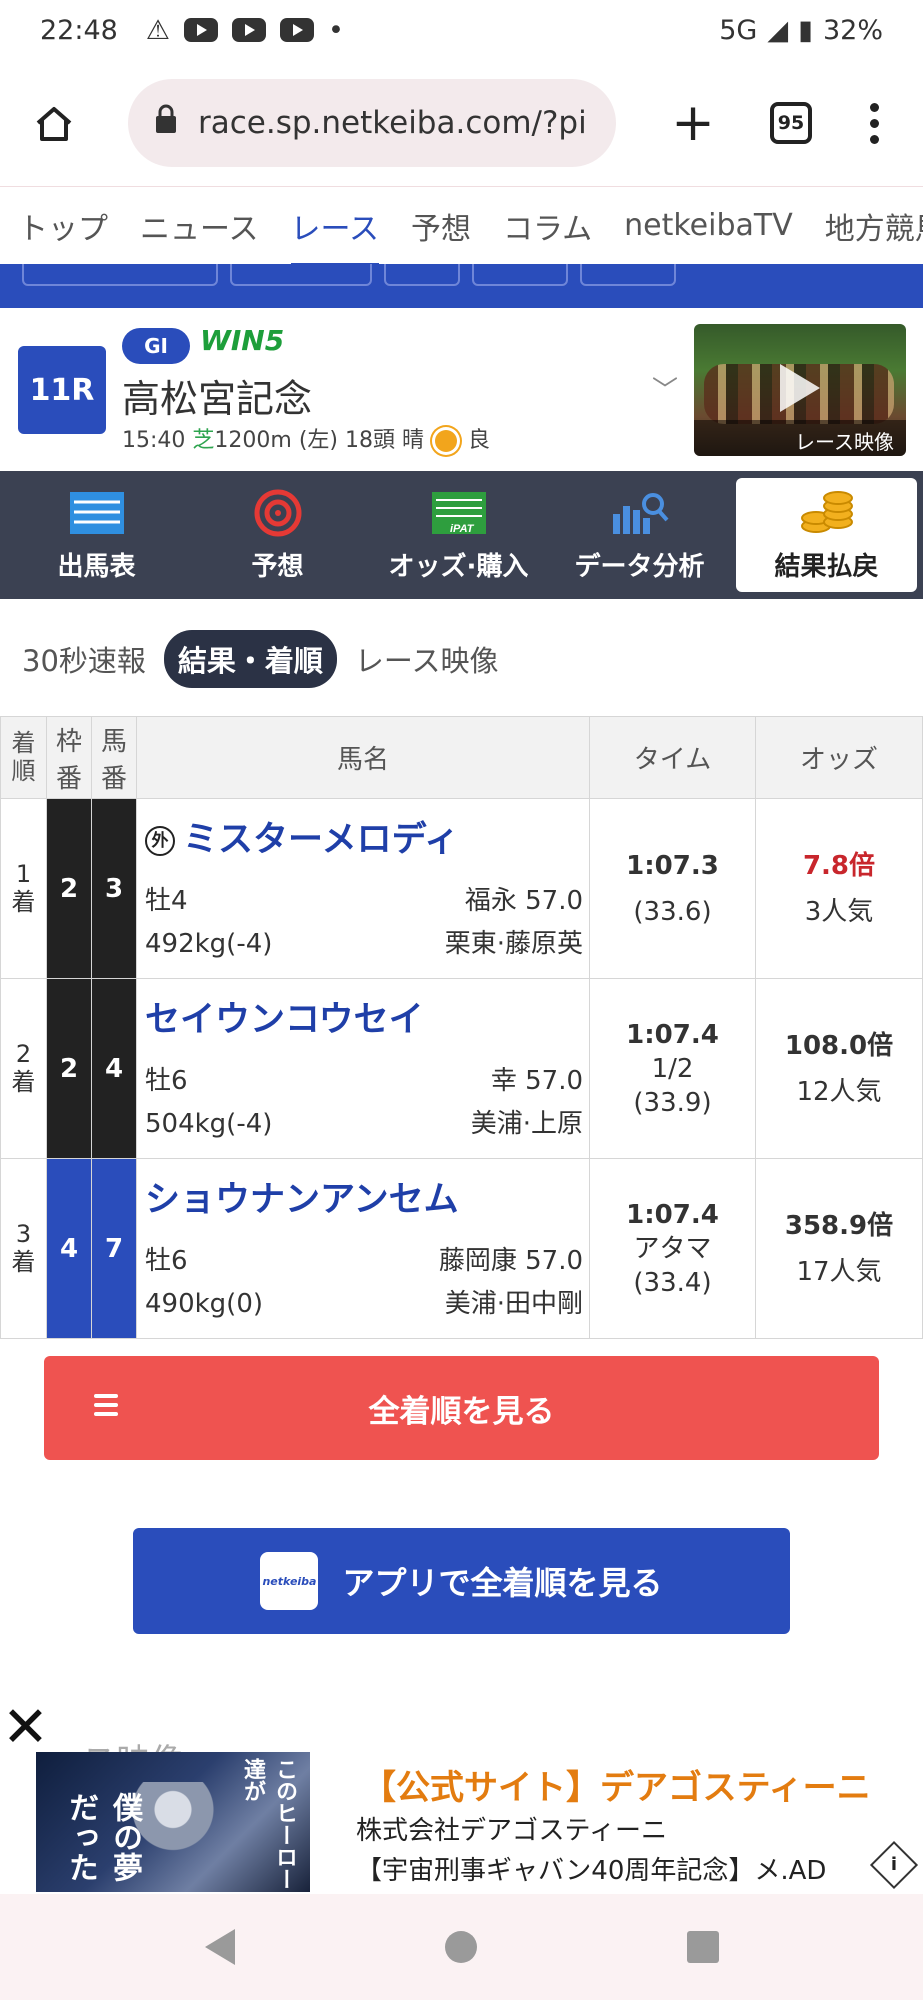  What do you see at coordinates (23, 1248) in the screenshot?
I see `finish-position: 3着` at bounding box center [23, 1248].